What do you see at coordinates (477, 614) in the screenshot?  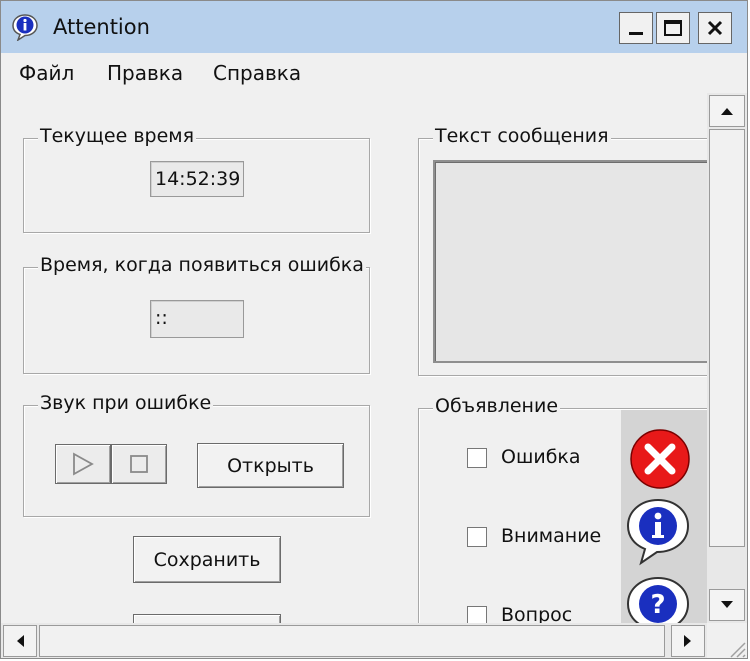 I see `checkbox-question` at bounding box center [477, 614].